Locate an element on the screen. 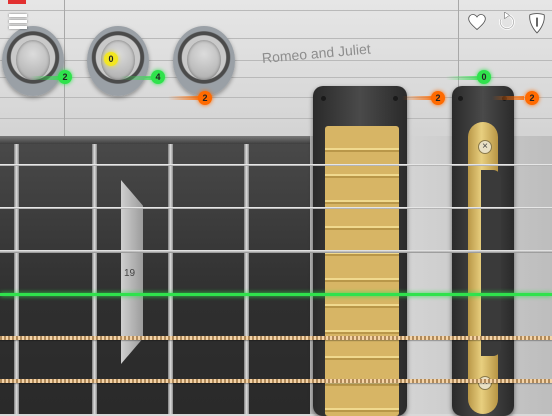  heart-icon is located at coordinates (477, 22).